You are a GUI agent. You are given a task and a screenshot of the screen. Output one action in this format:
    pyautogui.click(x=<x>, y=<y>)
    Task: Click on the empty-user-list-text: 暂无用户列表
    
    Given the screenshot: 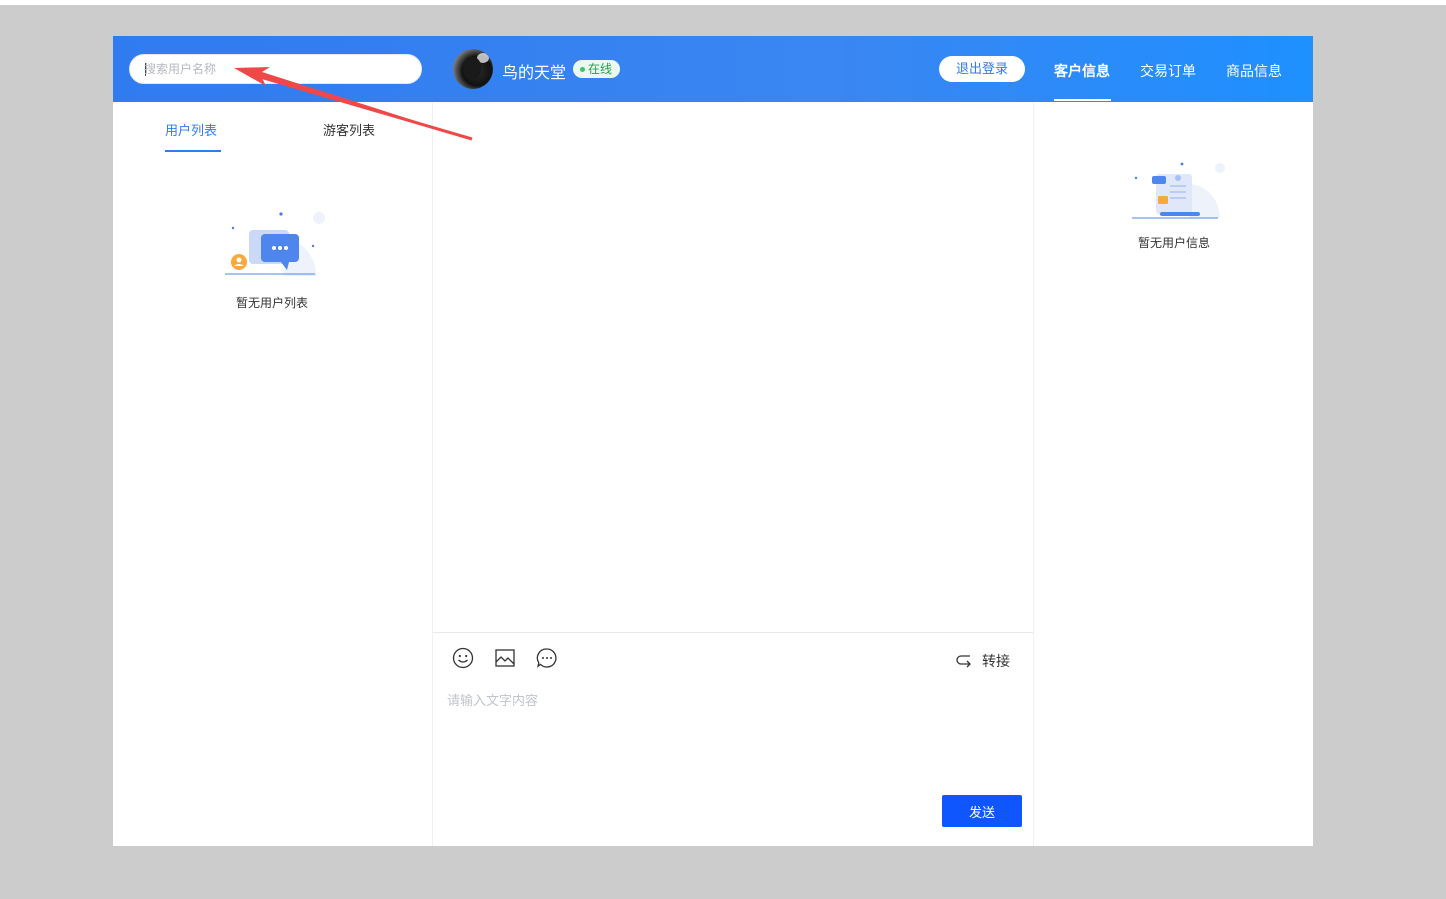 What is the action you would take?
    pyautogui.click(x=271, y=303)
    